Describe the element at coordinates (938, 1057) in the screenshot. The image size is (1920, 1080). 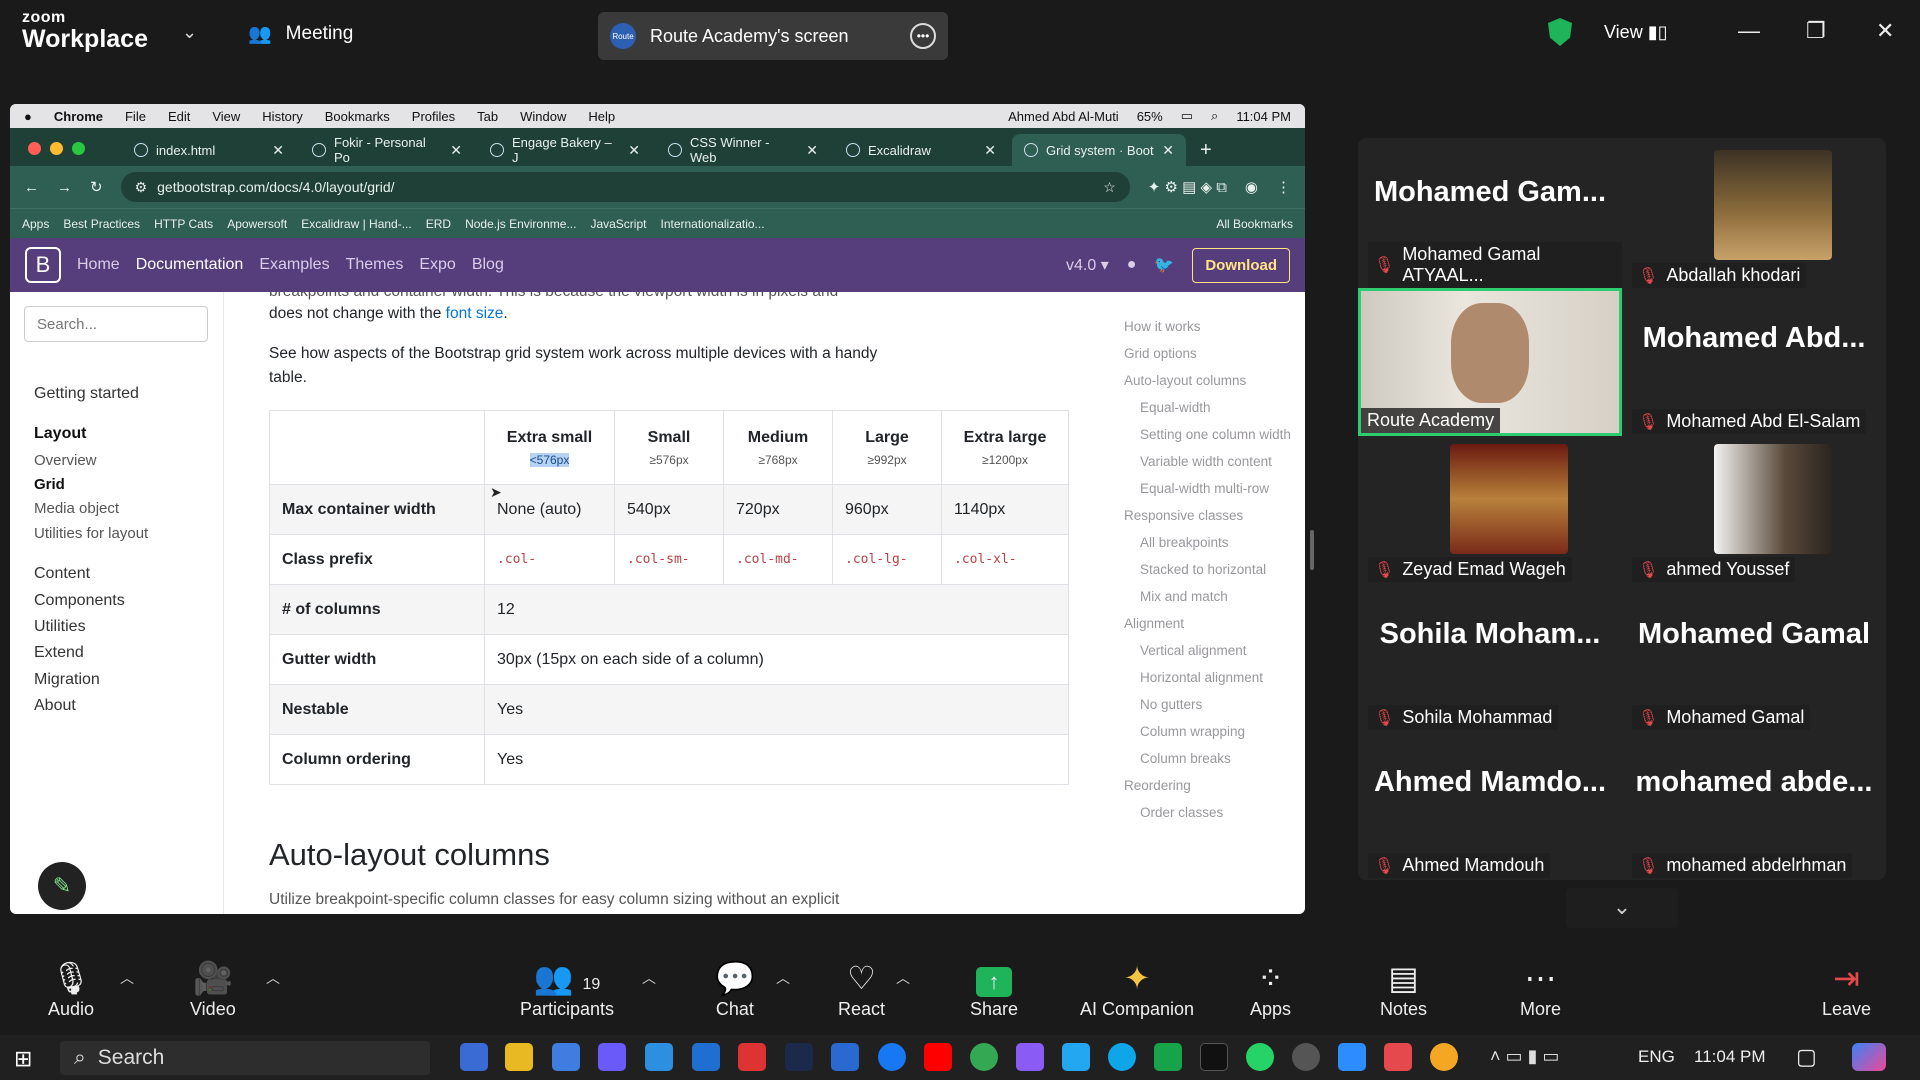
I see `youtube-icon` at that location.